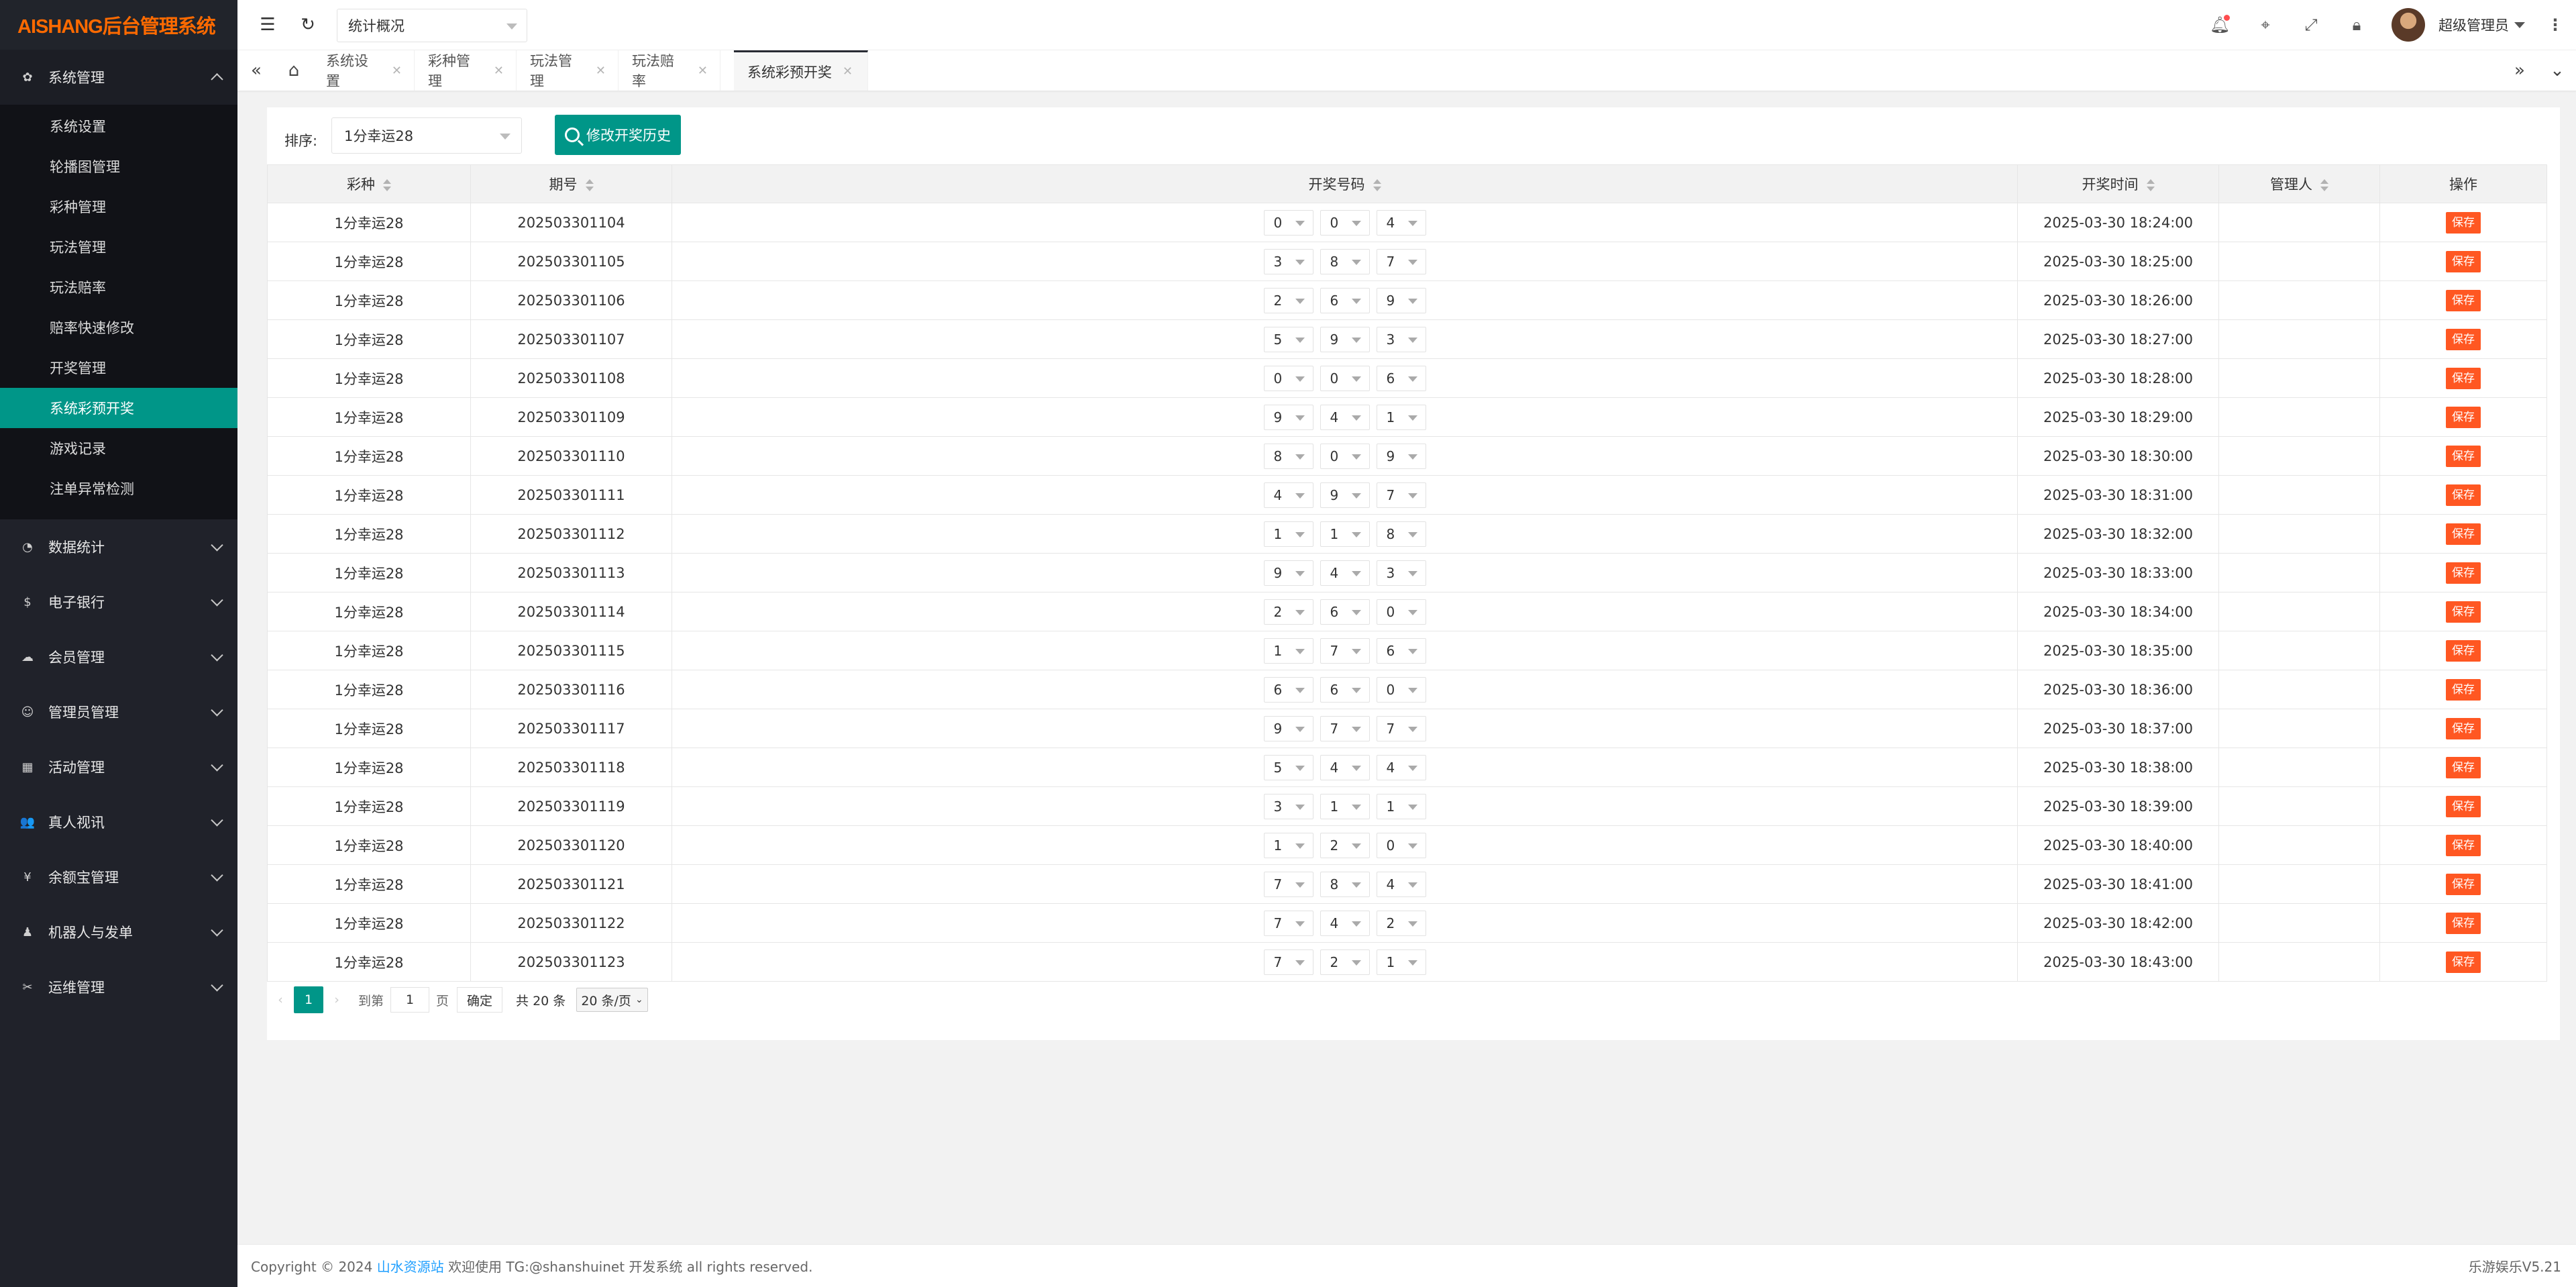 This screenshot has width=2576, height=1287. Describe the element at coordinates (369, 183) in the screenshot. I see `col-header-game: 彩种` at that location.